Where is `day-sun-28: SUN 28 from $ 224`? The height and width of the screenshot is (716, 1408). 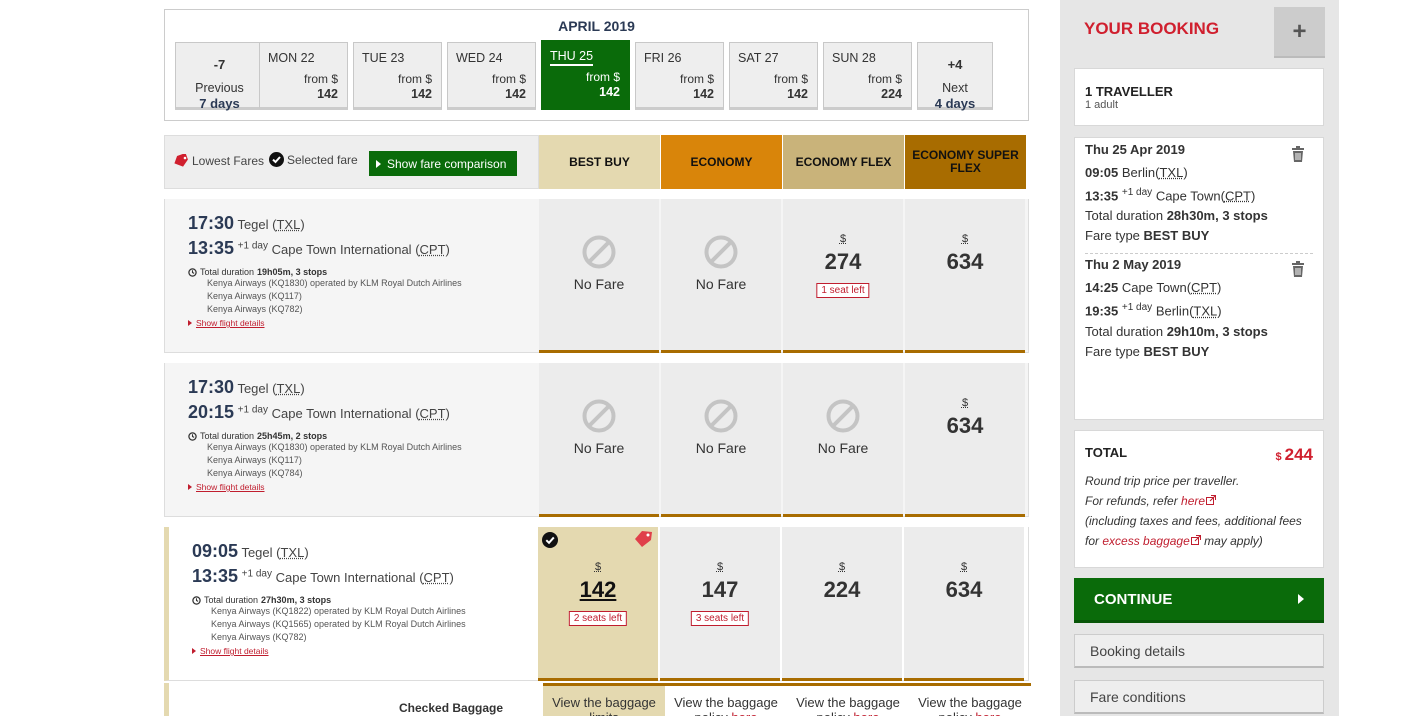
day-sun-28: SUN 28 from $ 224 is located at coordinates (867, 76).